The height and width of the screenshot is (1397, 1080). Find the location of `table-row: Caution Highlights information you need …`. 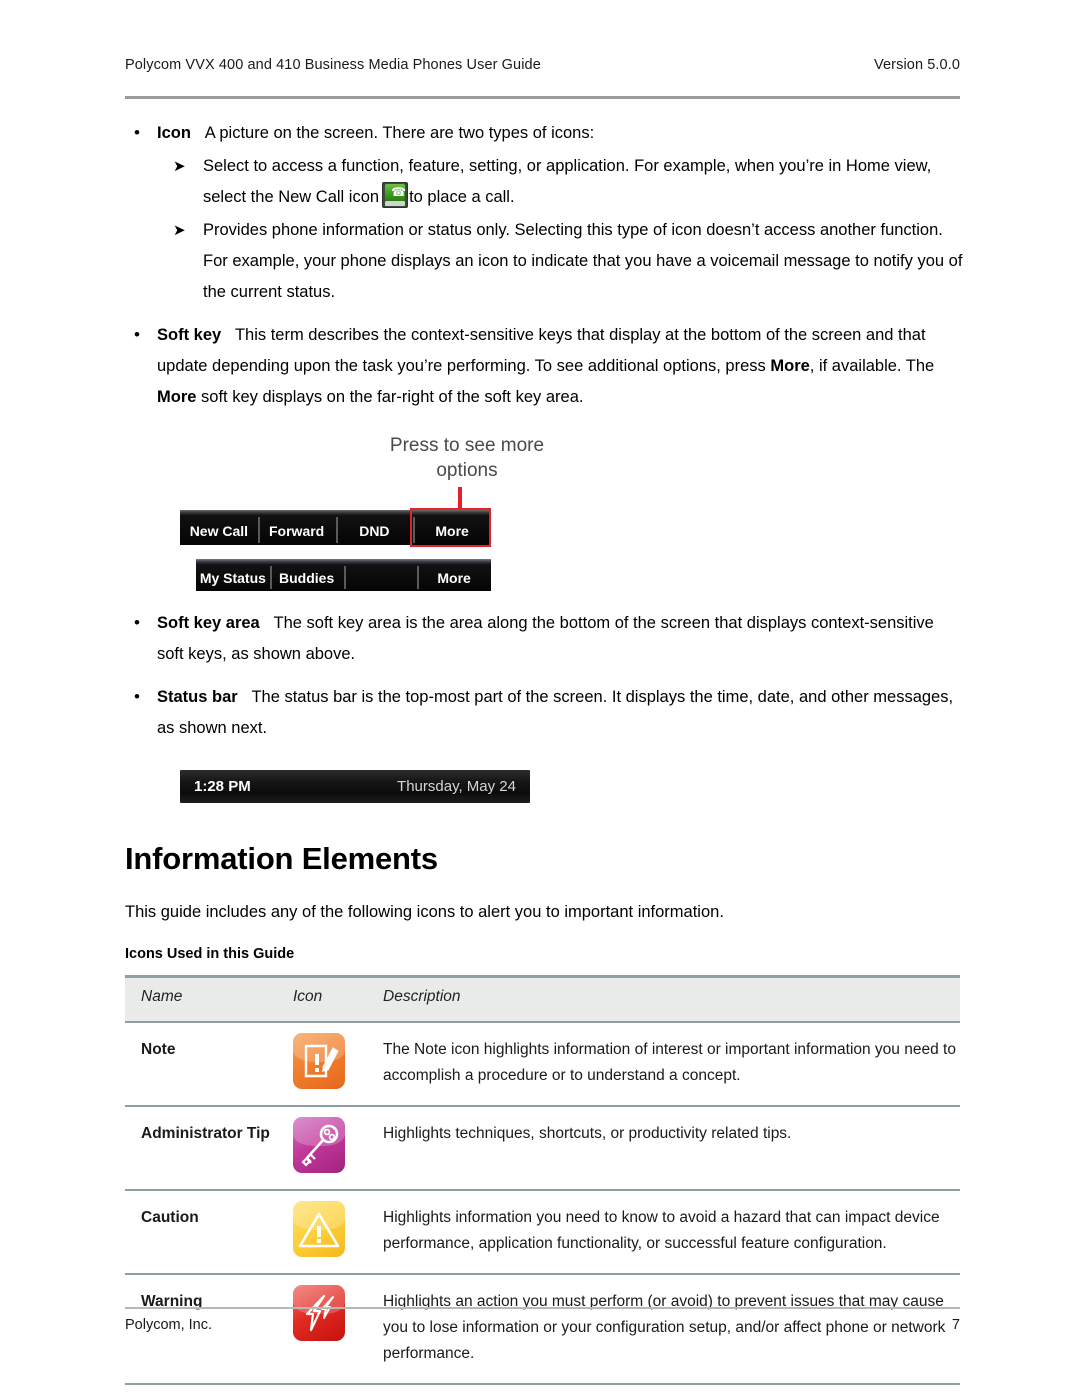

table-row: Caution Highlights information you need … is located at coordinates (542, 1232).